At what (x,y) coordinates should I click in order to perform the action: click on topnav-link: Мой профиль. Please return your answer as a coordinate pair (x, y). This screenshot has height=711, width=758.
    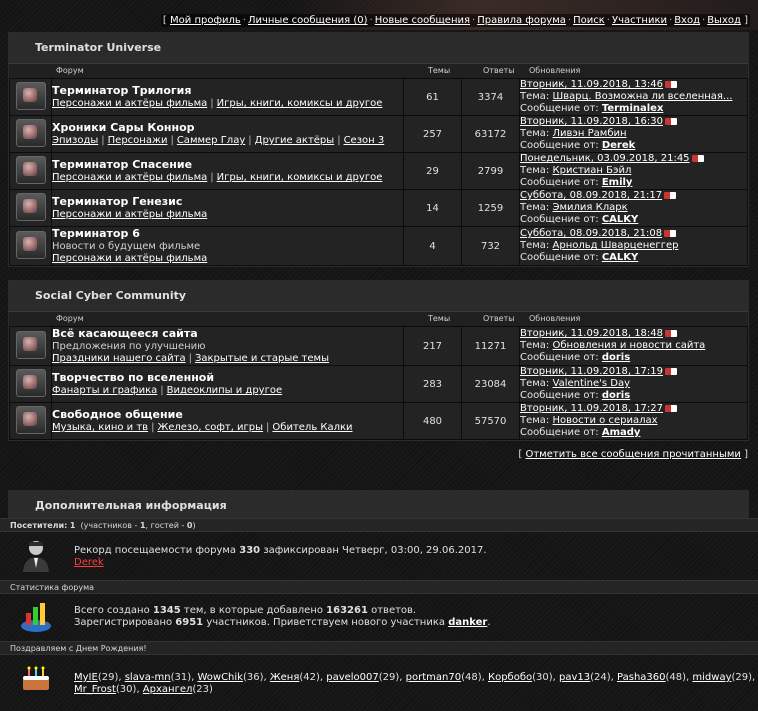
    Looking at the image, I should click on (205, 20).